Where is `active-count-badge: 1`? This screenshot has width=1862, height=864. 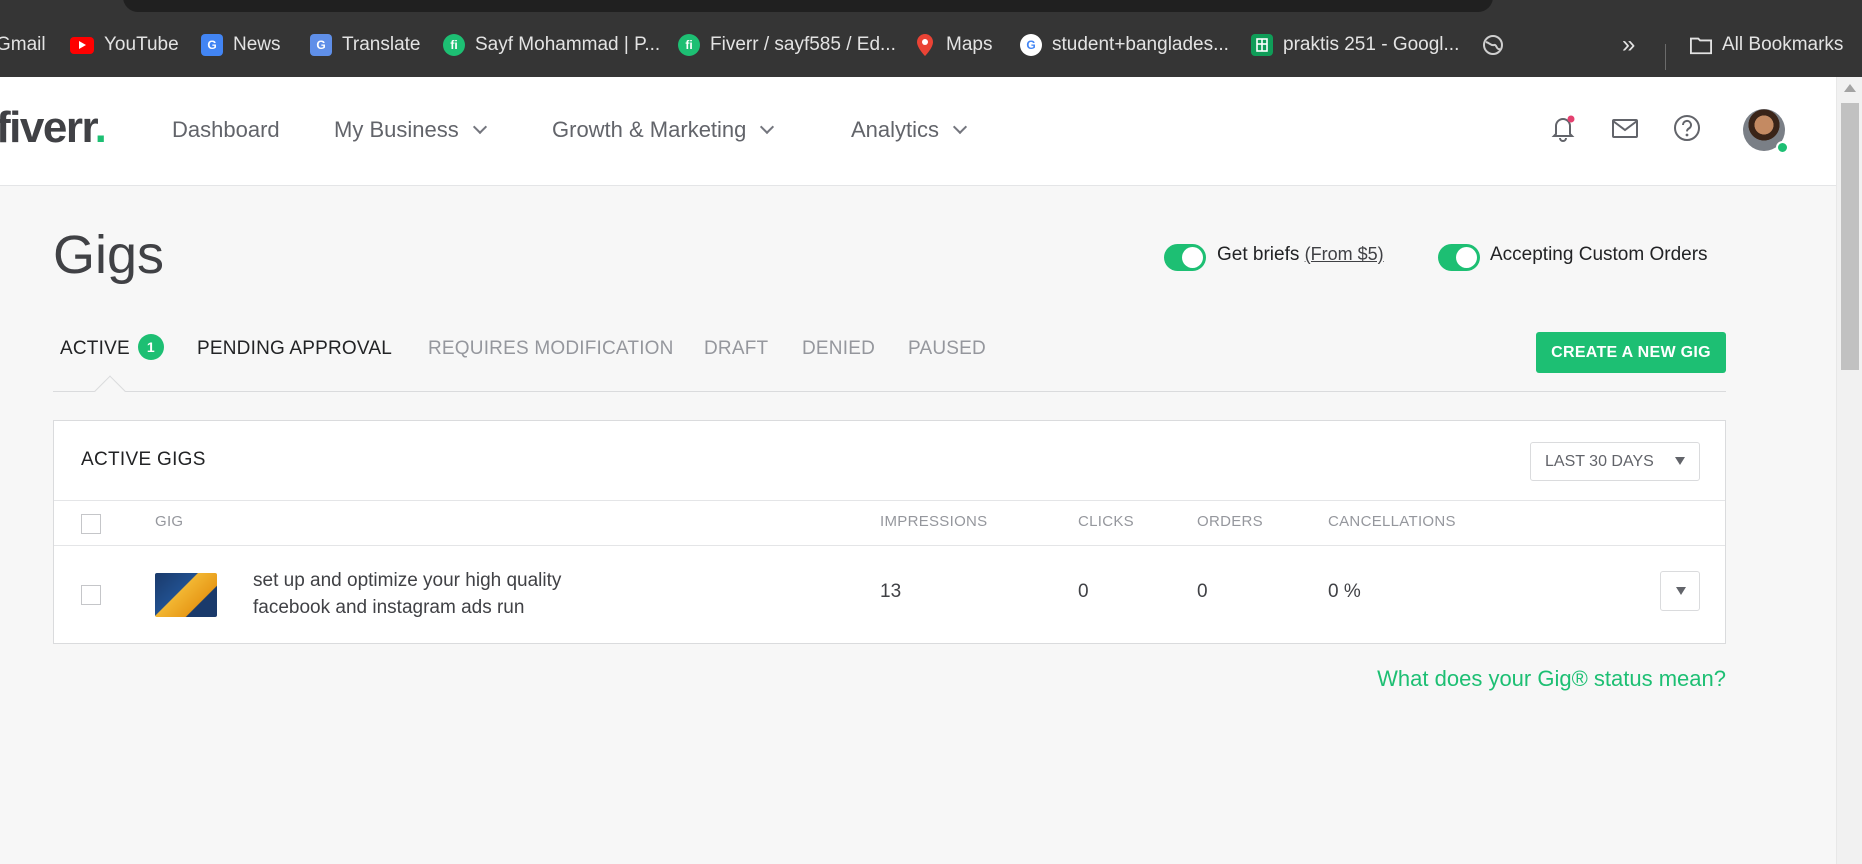 active-count-badge: 1 is located at coordinates (150, 347).